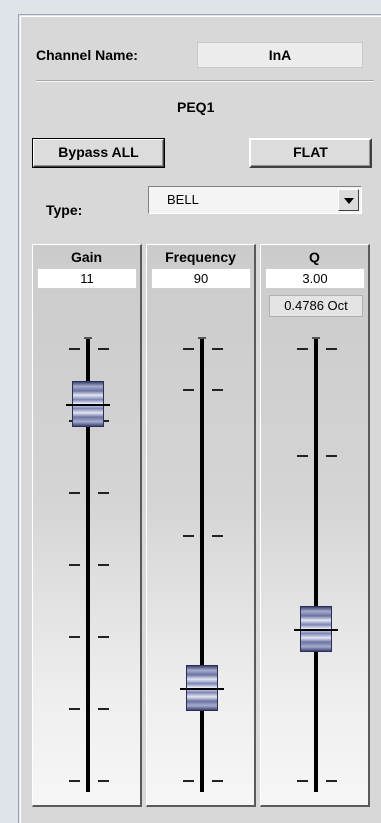 The image size is (381, 823). I want to click on filter-type-select: BELL, so click(255, 200).